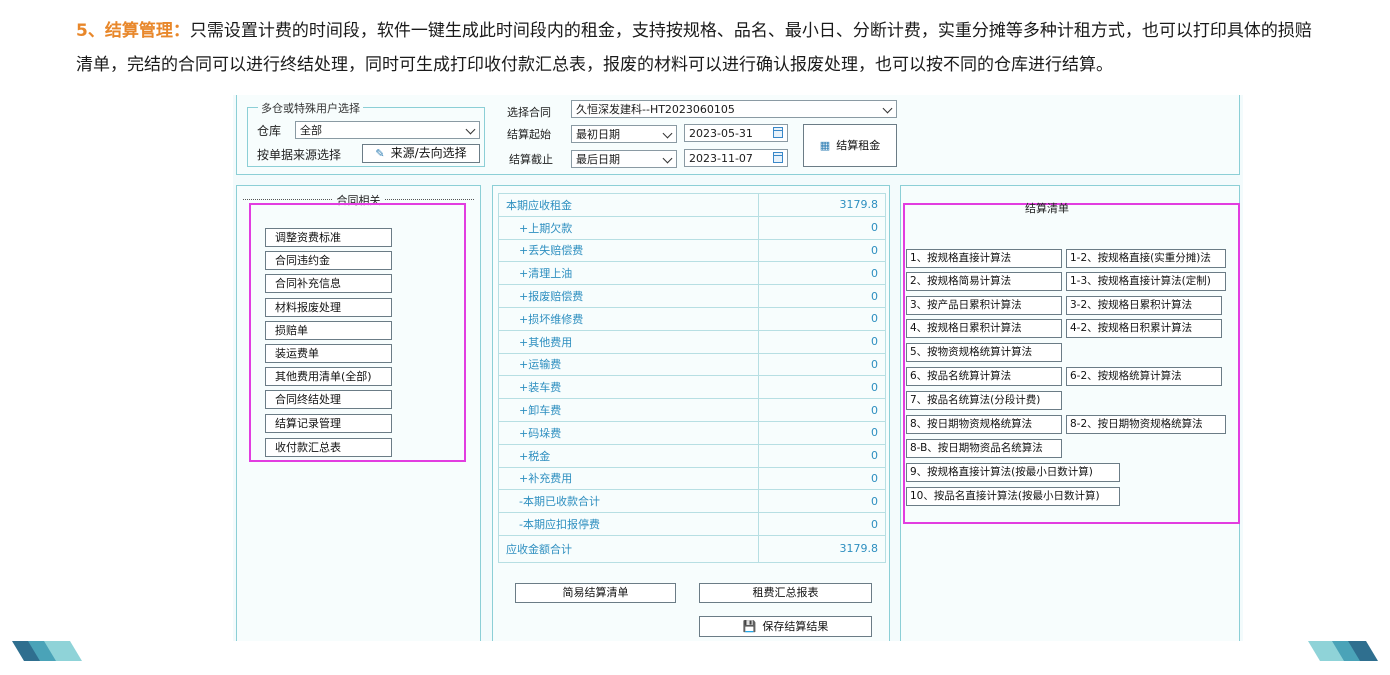 This screenshot has width=1390, height=675. Describe the element at coordinates (749, 626) in the screenshot. I see `save-icon: 💾` at that location.